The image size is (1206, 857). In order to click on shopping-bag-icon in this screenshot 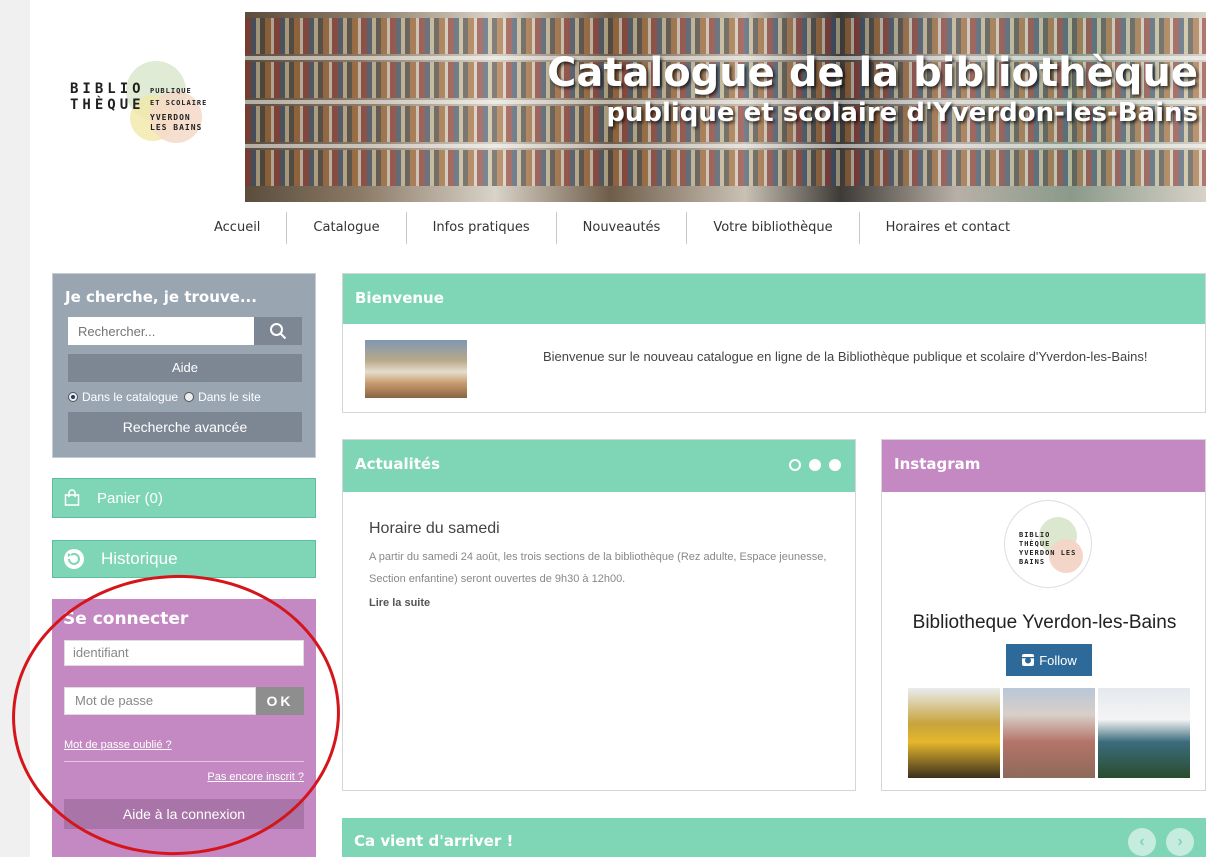, I will do `click(72, 497)`.